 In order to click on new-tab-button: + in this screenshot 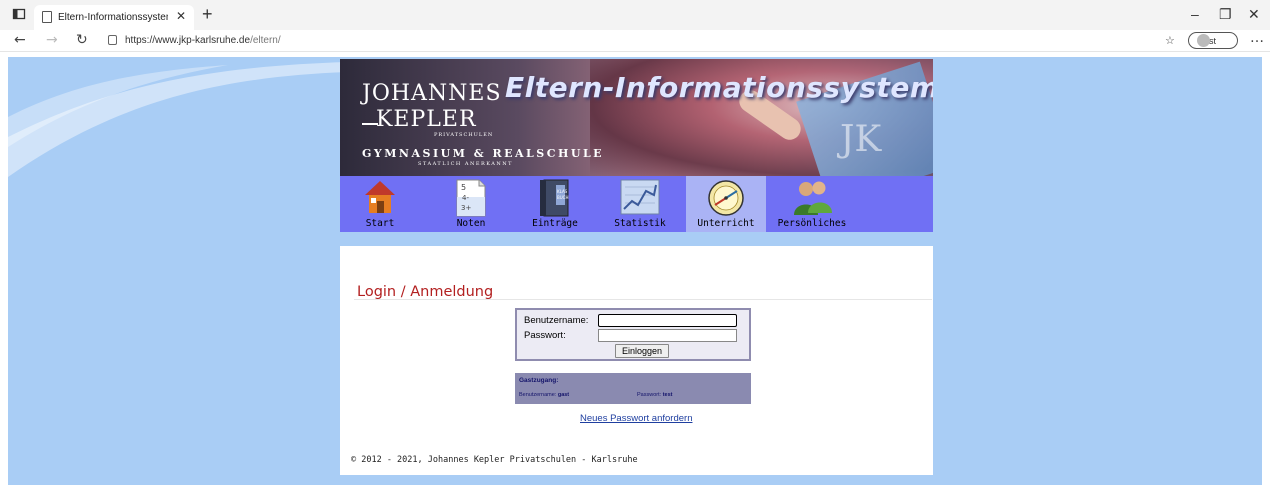, I will do `click(207, 14)`.